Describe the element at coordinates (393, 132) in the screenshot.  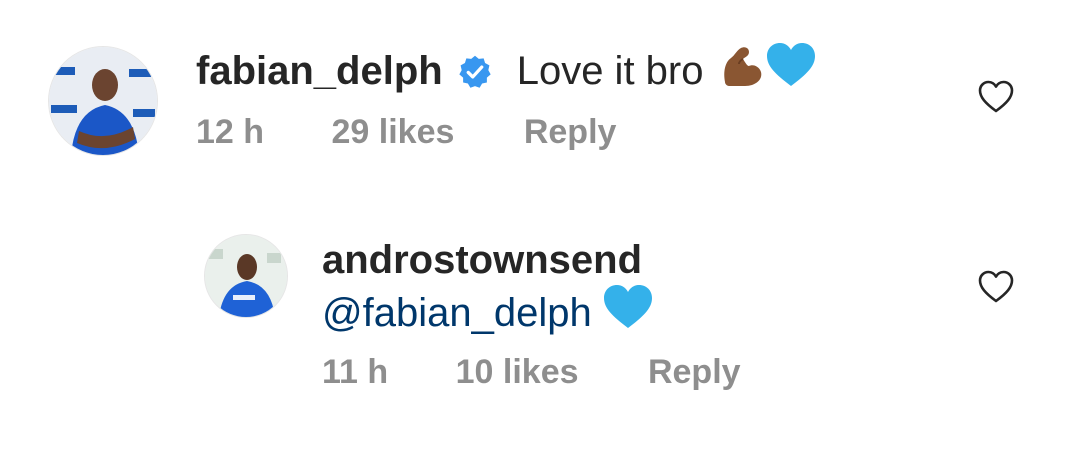
I see `comment-like-count: 29 likes` at that location.